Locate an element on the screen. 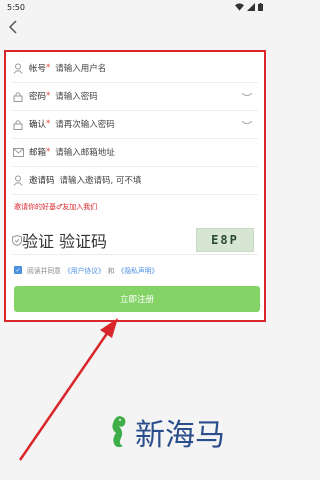 The width and height of the screenshot is (320, 480). seahorse-icon is located at coordinates (119, 432).